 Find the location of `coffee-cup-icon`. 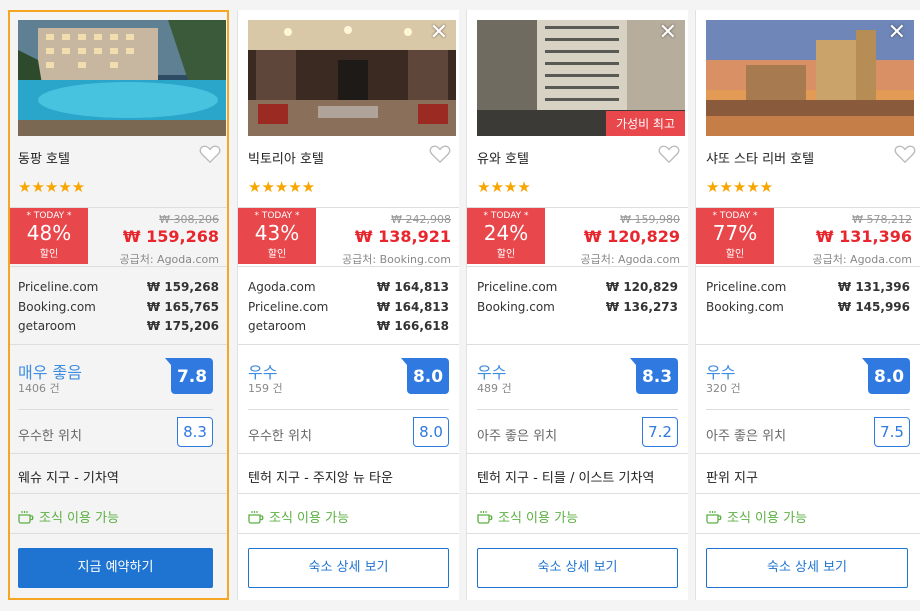

coffee-cup-icon is located at coordinates (26, 517).